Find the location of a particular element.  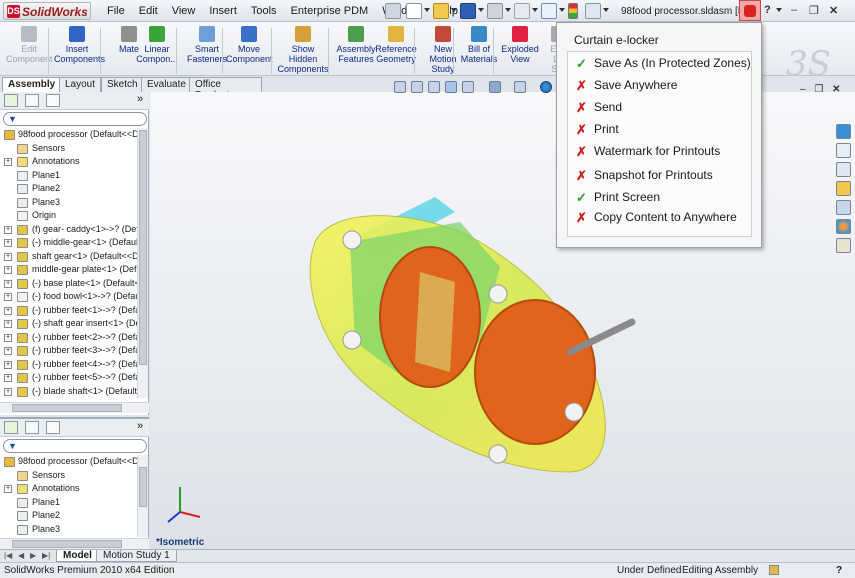

tree-item: + (-) rubber feet<2>->? (Defa is located at coordinates (69, 338).